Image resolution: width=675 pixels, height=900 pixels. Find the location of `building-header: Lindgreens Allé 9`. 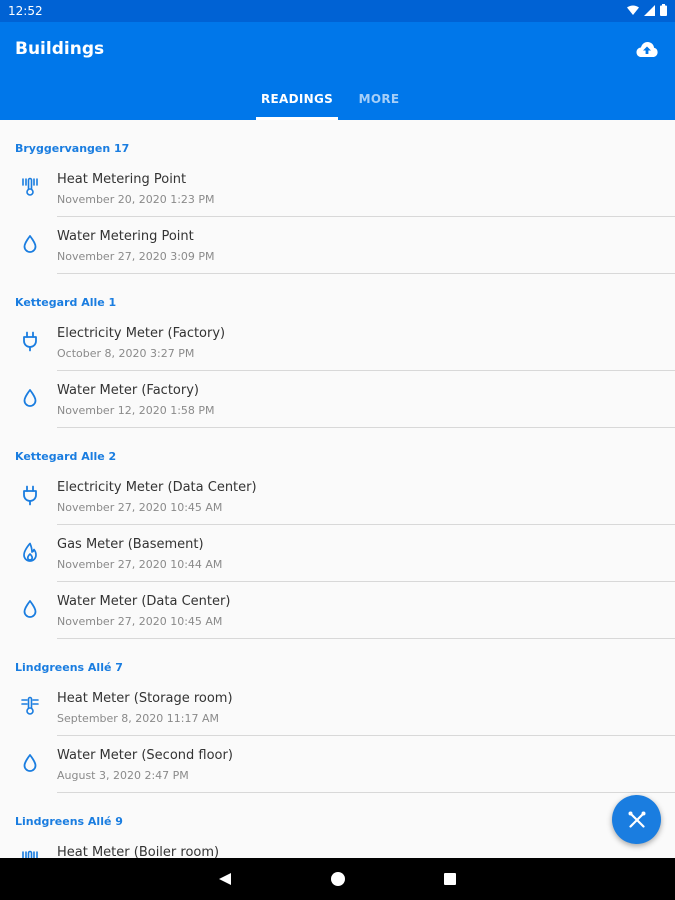

building-header: Lindgreens Allé 9 is located at coordinates (69, 821).